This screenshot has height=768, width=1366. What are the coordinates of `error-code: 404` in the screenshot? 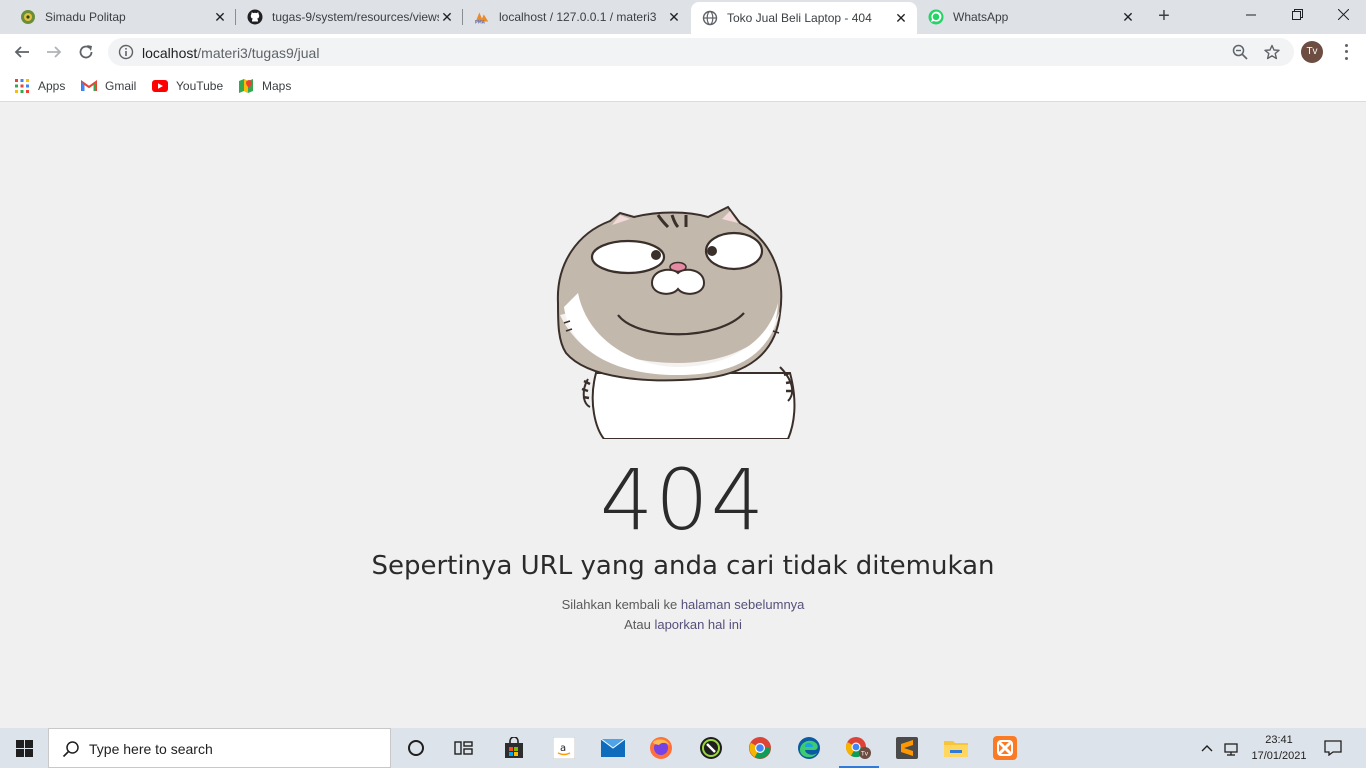 It's located at (683, 500).